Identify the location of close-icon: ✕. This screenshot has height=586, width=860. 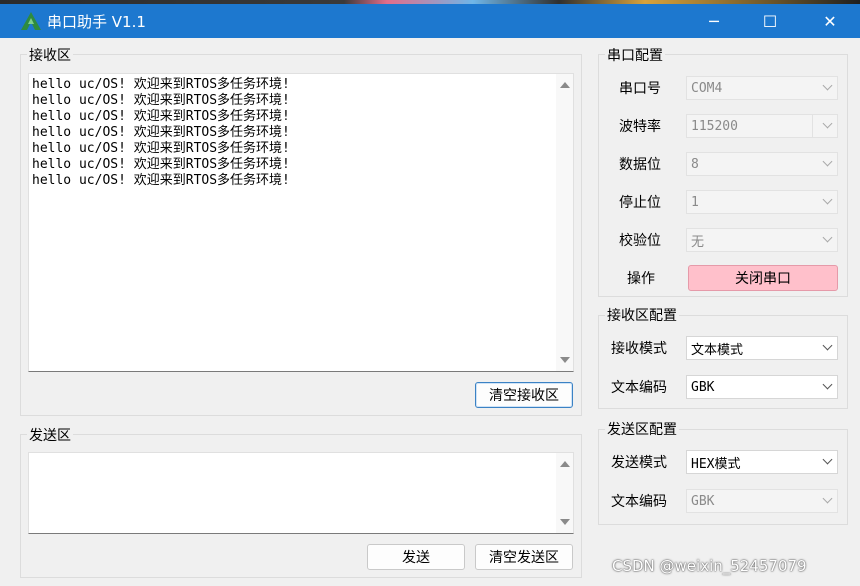
(830, 21).